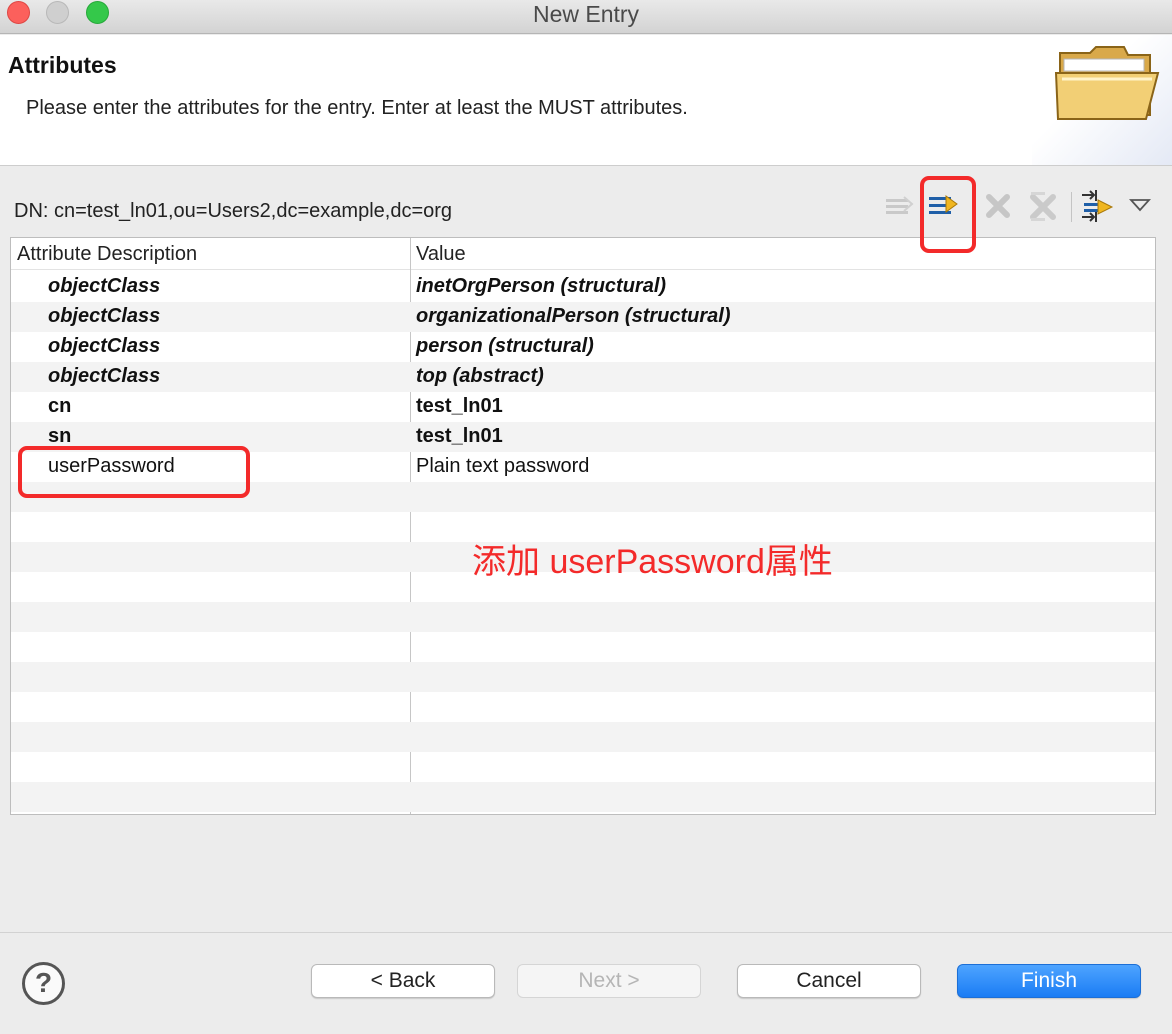  I want to click on table-row: objectClass person (structural), so click(583, 347).